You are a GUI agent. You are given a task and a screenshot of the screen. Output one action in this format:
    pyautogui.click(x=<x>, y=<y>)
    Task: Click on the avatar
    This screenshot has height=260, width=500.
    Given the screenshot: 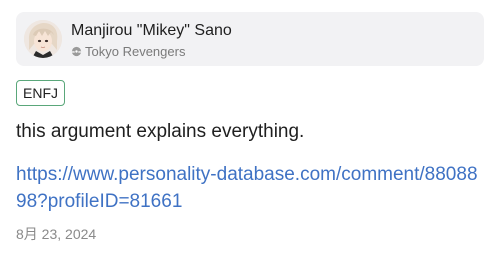 What is the action you would take?
    pyautogui.click(x=43, y=39)
    